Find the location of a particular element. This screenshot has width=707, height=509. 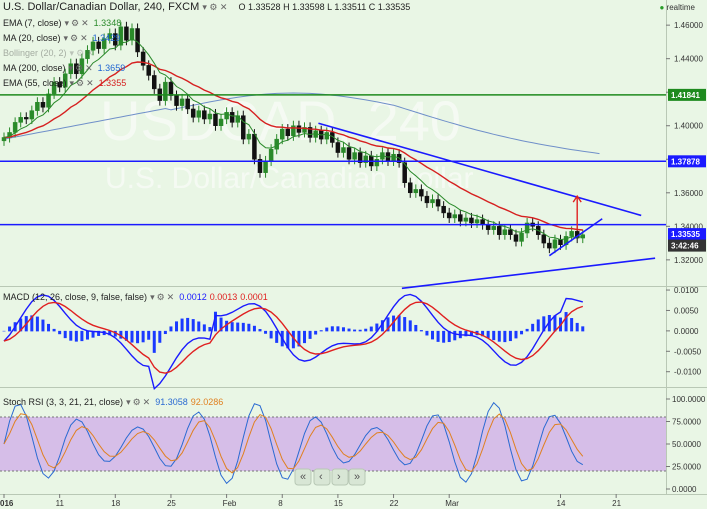

stoch-legend-value: 91.3058 is located at coordinates (171, 402).